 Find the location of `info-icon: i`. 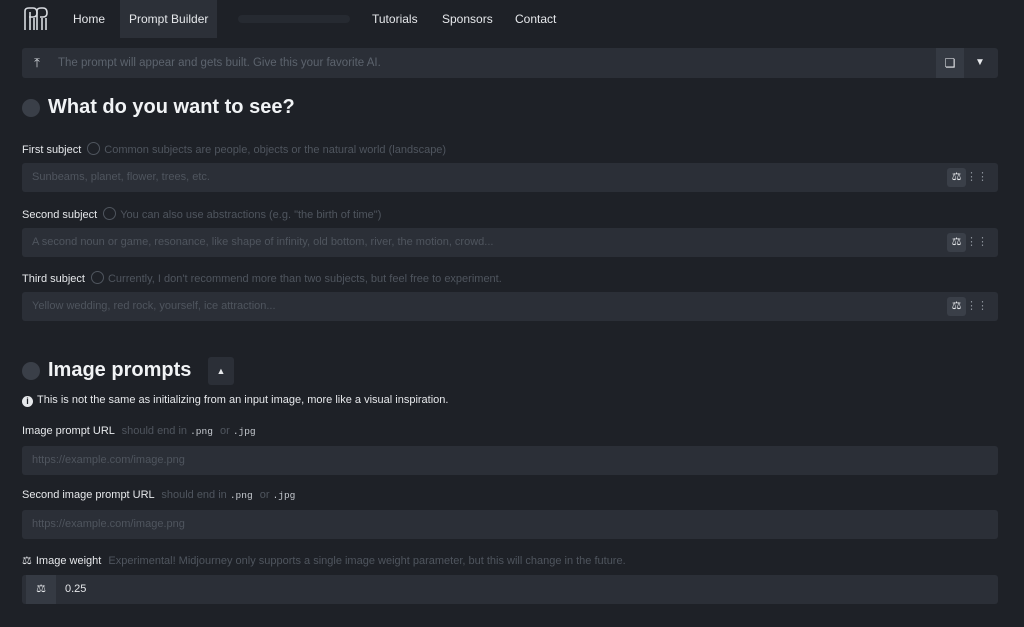

info-icon: i is located at coordinates (27, 401).